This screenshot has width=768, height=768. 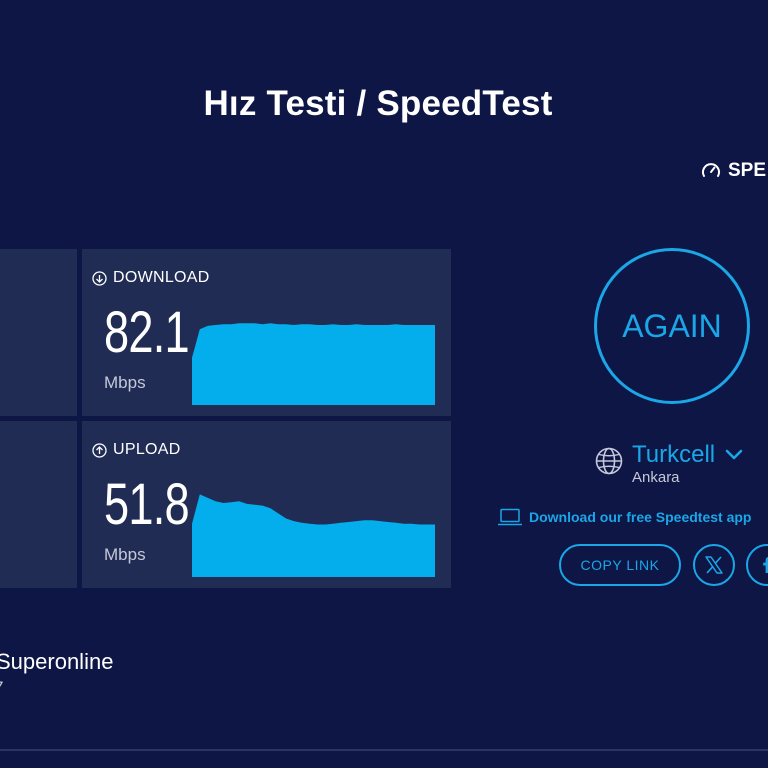 What do you see at coordinates (147, 504) in the screenshot?
I see `upload-value: 51.8` at bounding box center [147, 504].